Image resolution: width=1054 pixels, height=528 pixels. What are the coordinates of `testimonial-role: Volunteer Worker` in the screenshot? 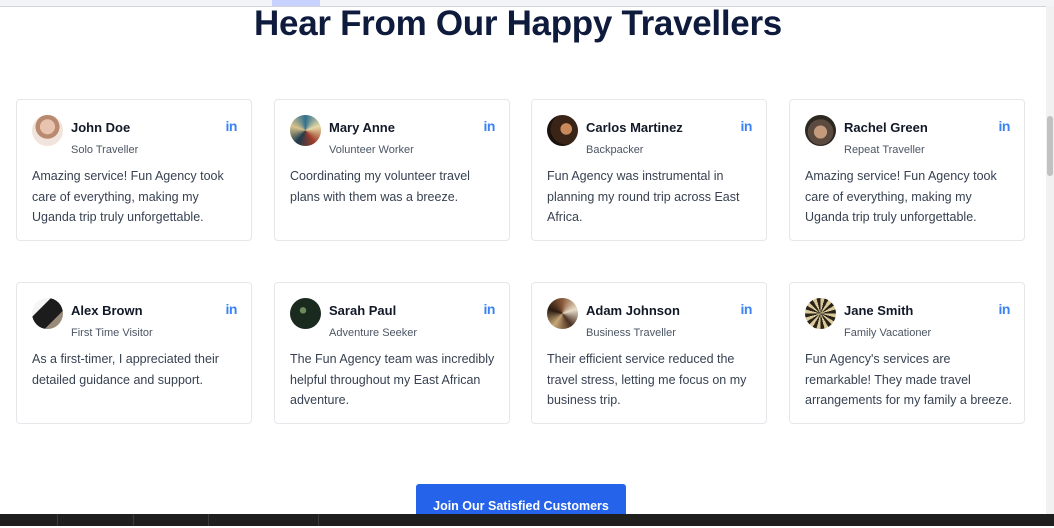 It's located at (371, 150).